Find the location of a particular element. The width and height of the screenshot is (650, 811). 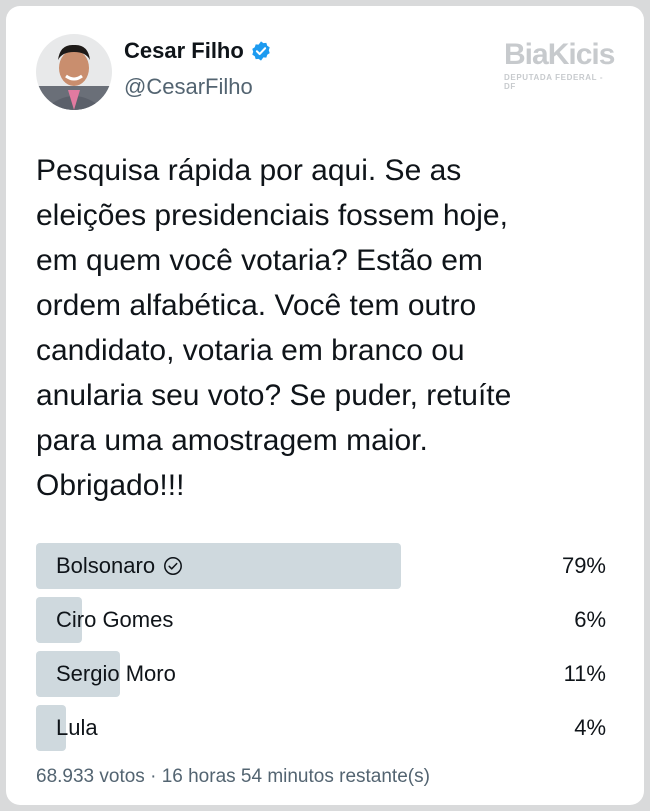

poll-option-label: Ciro Gomes is located at coordinates (114, 620).